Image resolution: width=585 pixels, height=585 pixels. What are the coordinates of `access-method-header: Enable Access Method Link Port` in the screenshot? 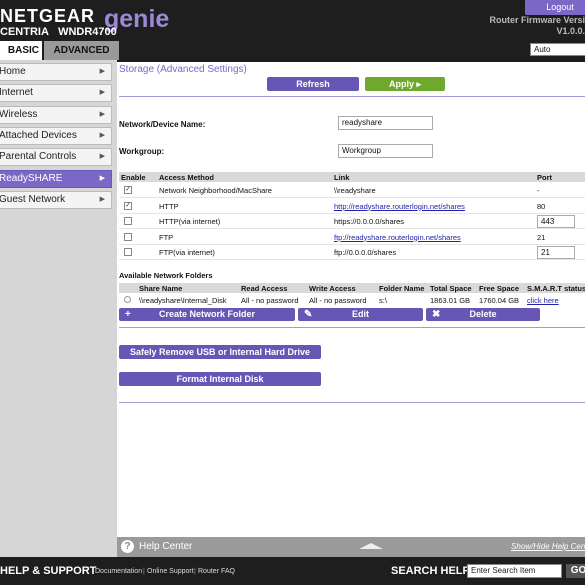 It's located at (352, 177).